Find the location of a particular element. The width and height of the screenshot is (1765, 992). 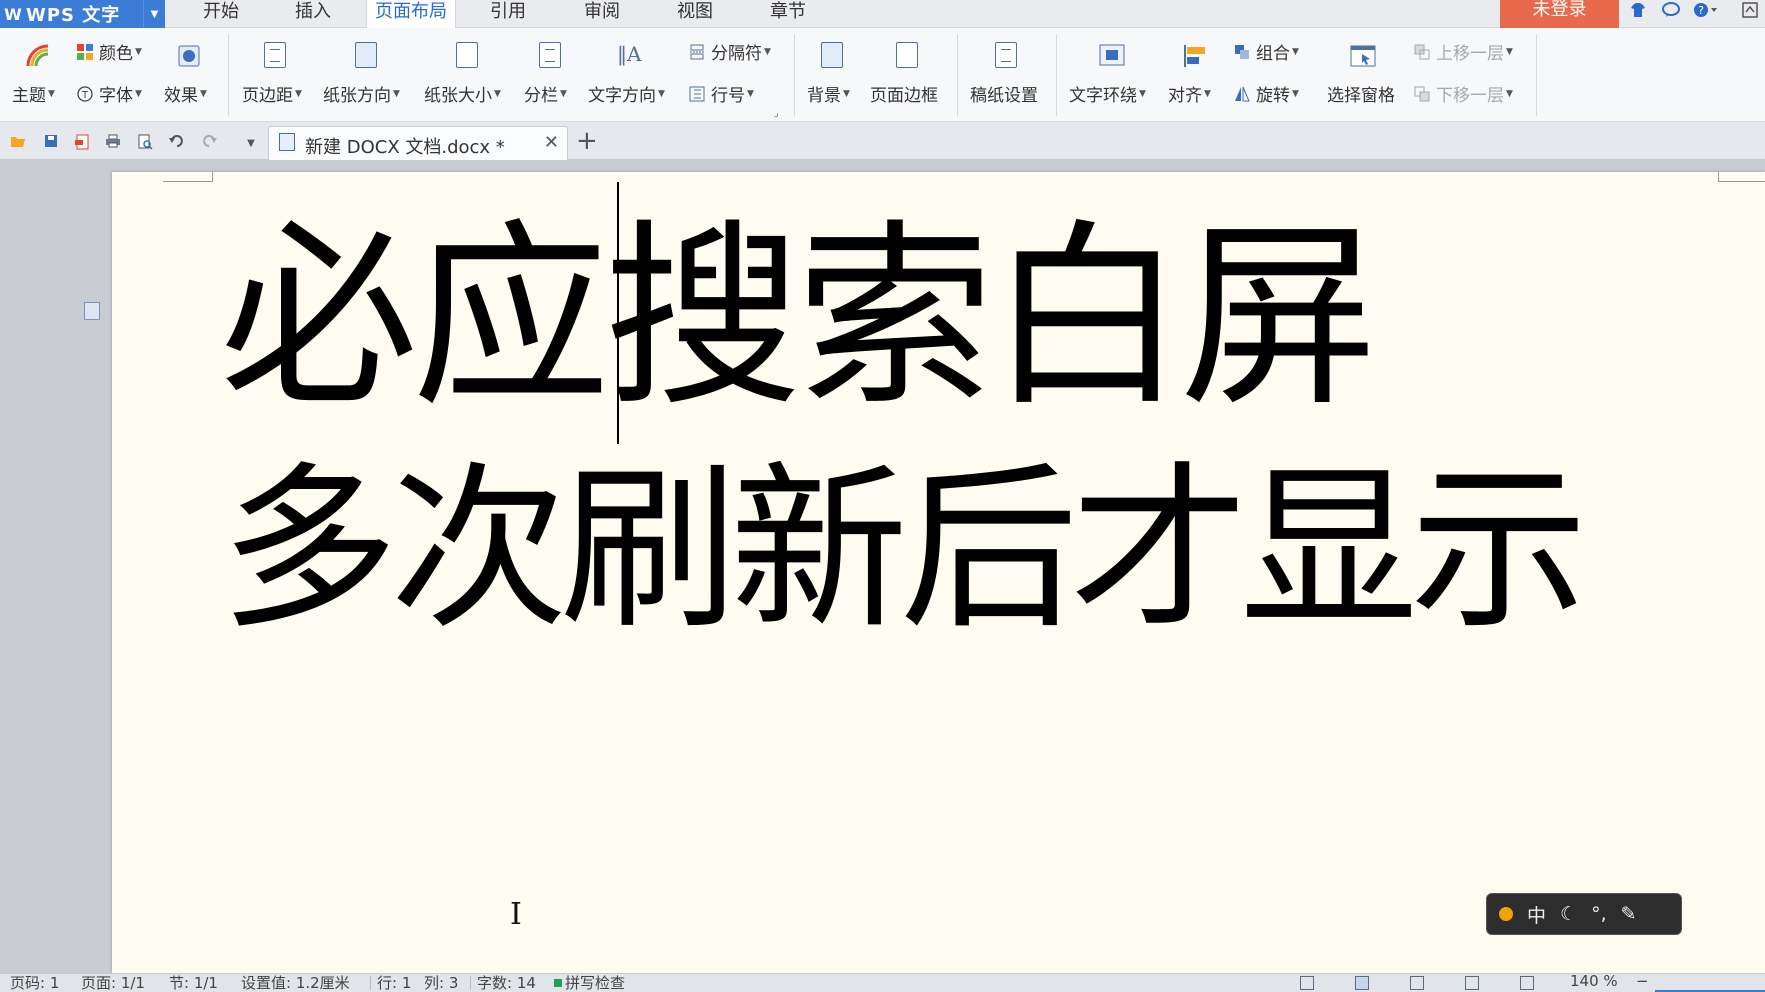

zoom-out-icon: − is located at coordinates (1642, 981).